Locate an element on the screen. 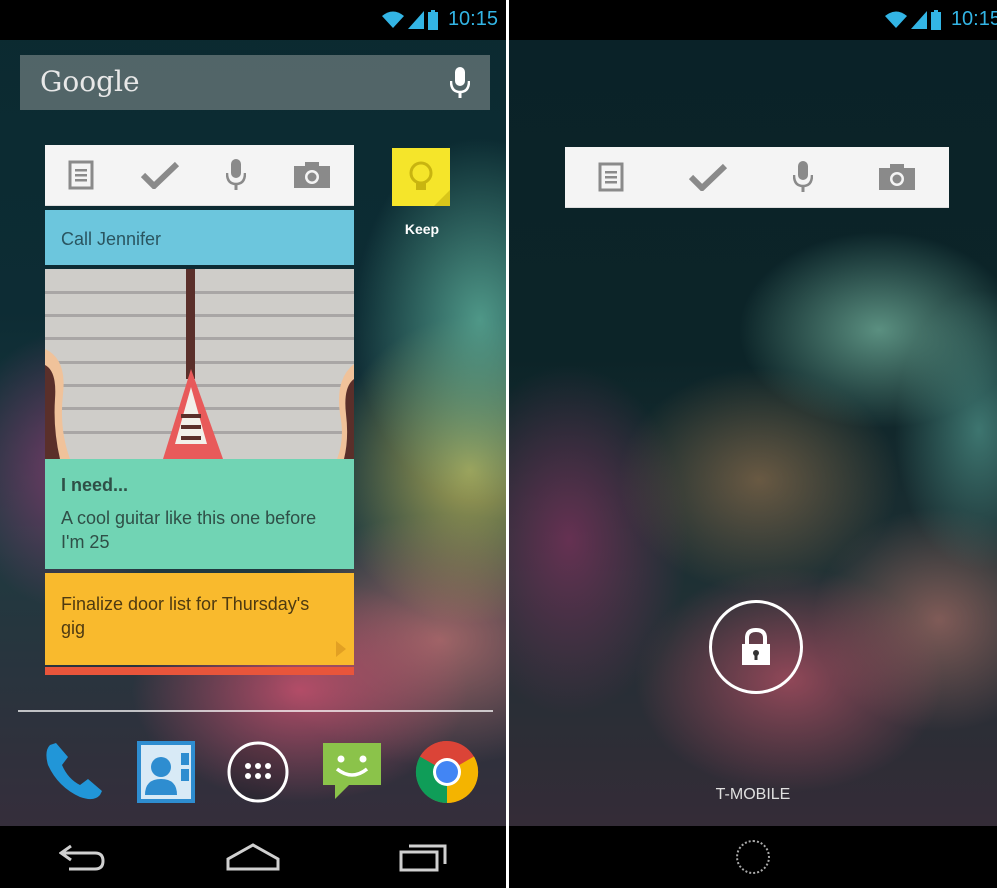 Image resolution: width=997 pixels, height=888 pixels. guitar-image is located at coordinates (199, 364).